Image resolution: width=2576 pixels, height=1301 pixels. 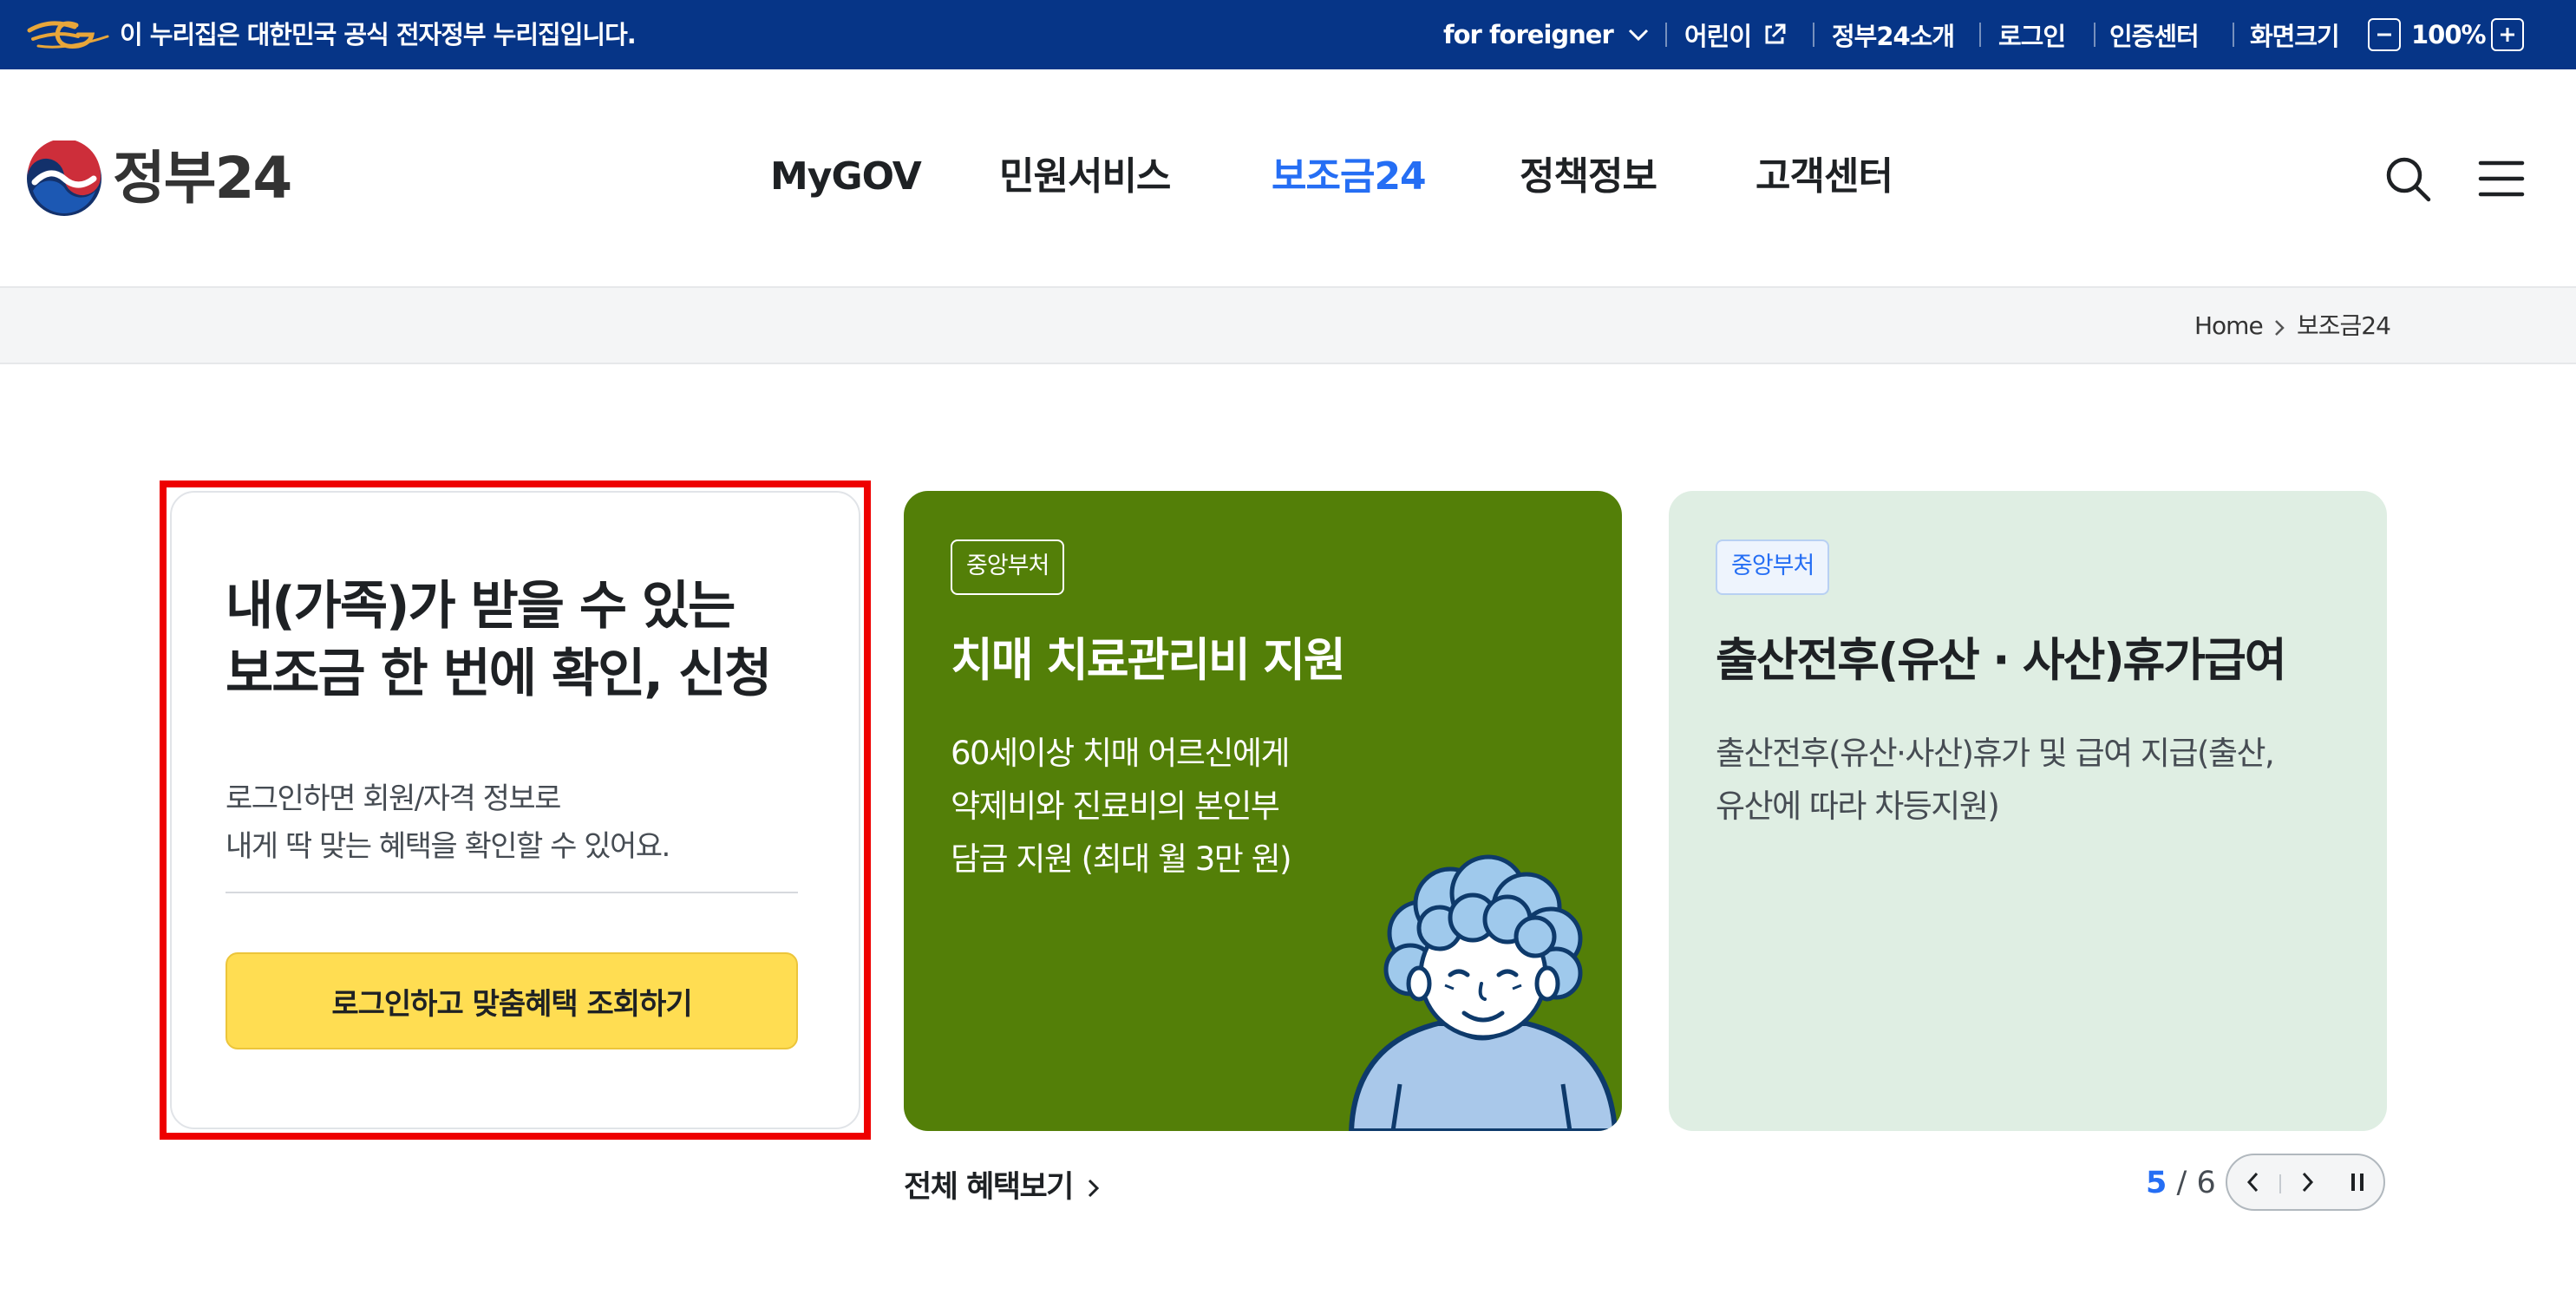 I want to click on nav-mygov: MyGOV, so click(x=846, y=177).